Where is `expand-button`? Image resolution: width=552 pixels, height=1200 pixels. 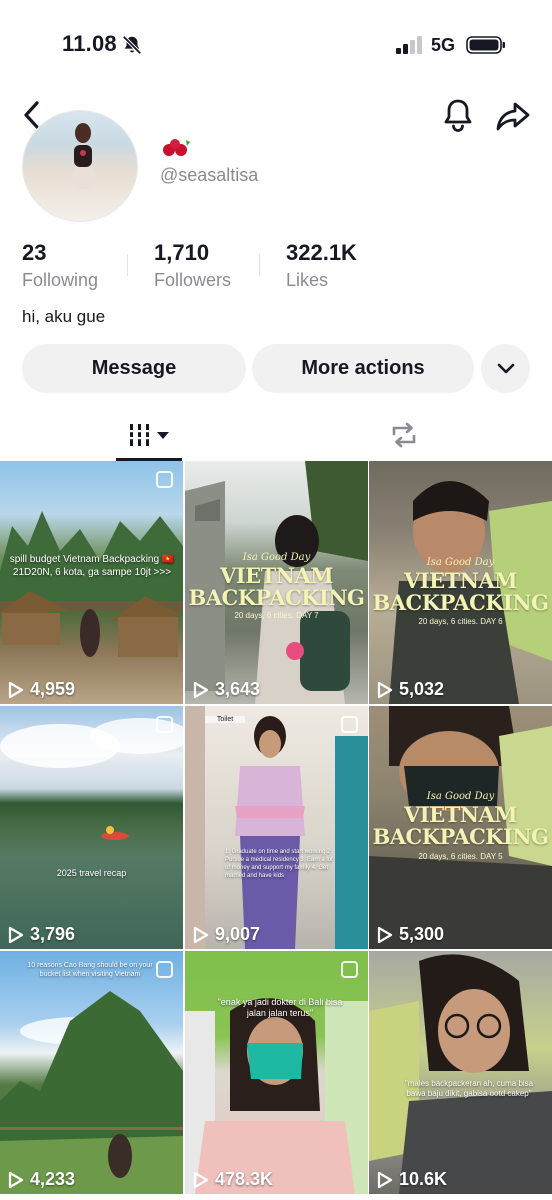 expand-button is located at coordinates (505, 368).